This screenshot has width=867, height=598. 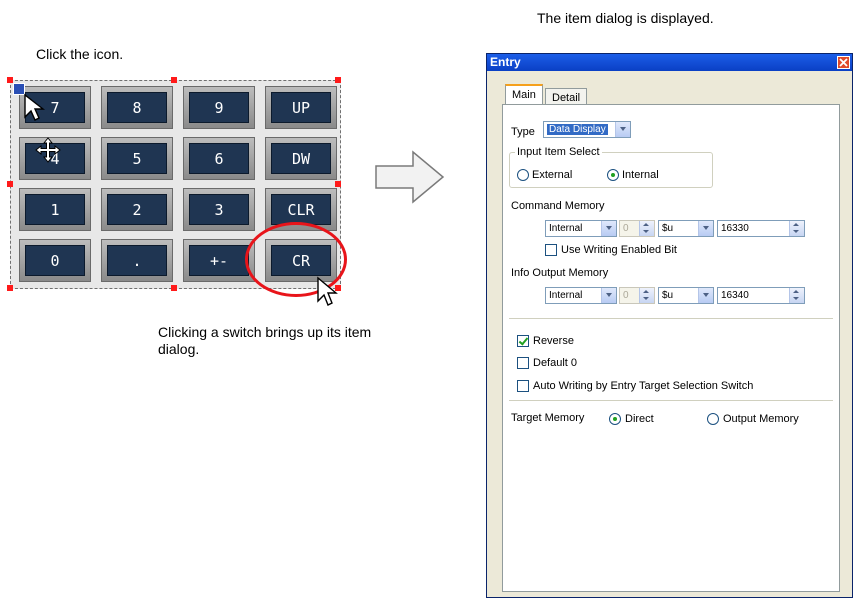 I want to click on key-label: 3, so click(x=219, y=209).